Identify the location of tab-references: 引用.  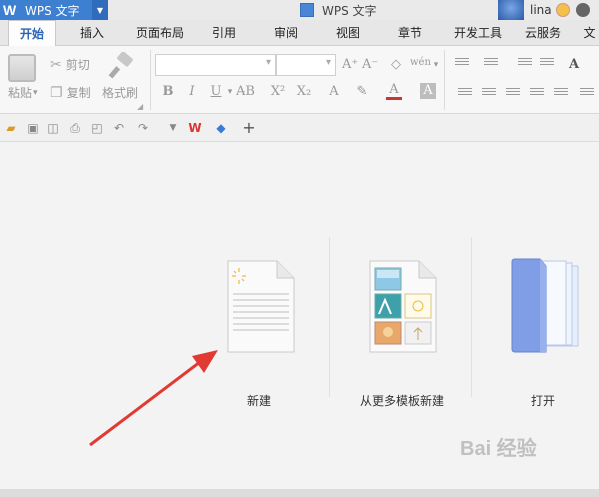
(224, 33).